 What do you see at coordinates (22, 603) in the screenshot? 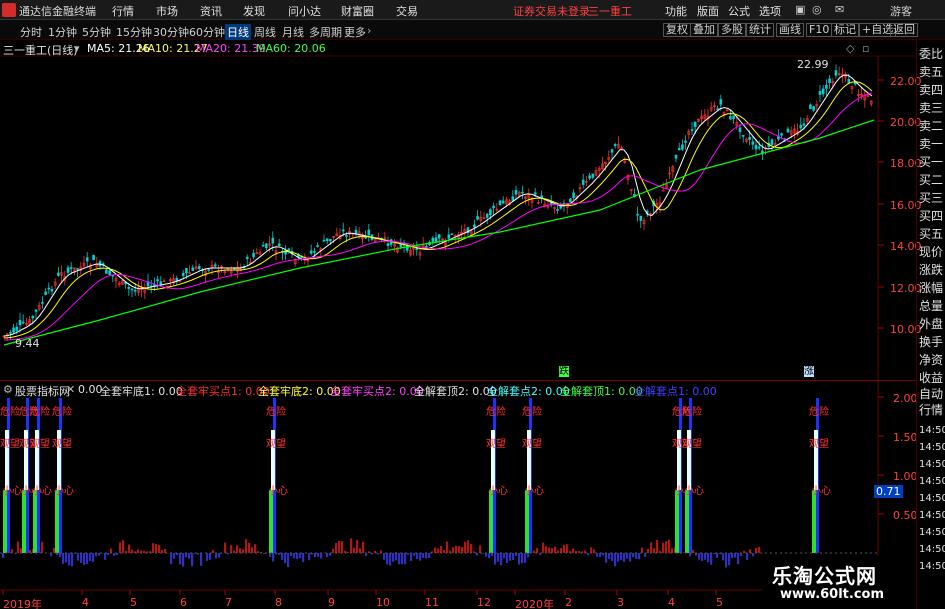
I see `x-tick: 2019年` at bounding box center [22, 603].